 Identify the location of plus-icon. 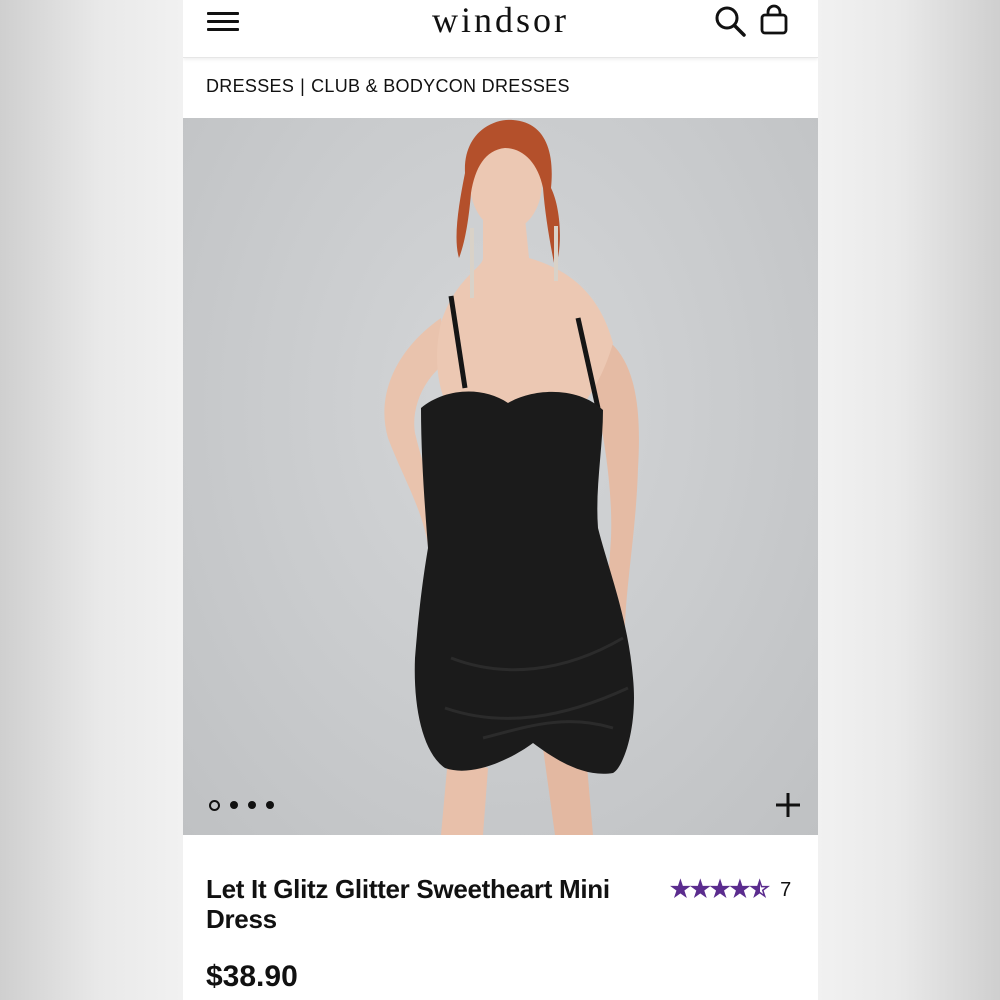
(788, 805).